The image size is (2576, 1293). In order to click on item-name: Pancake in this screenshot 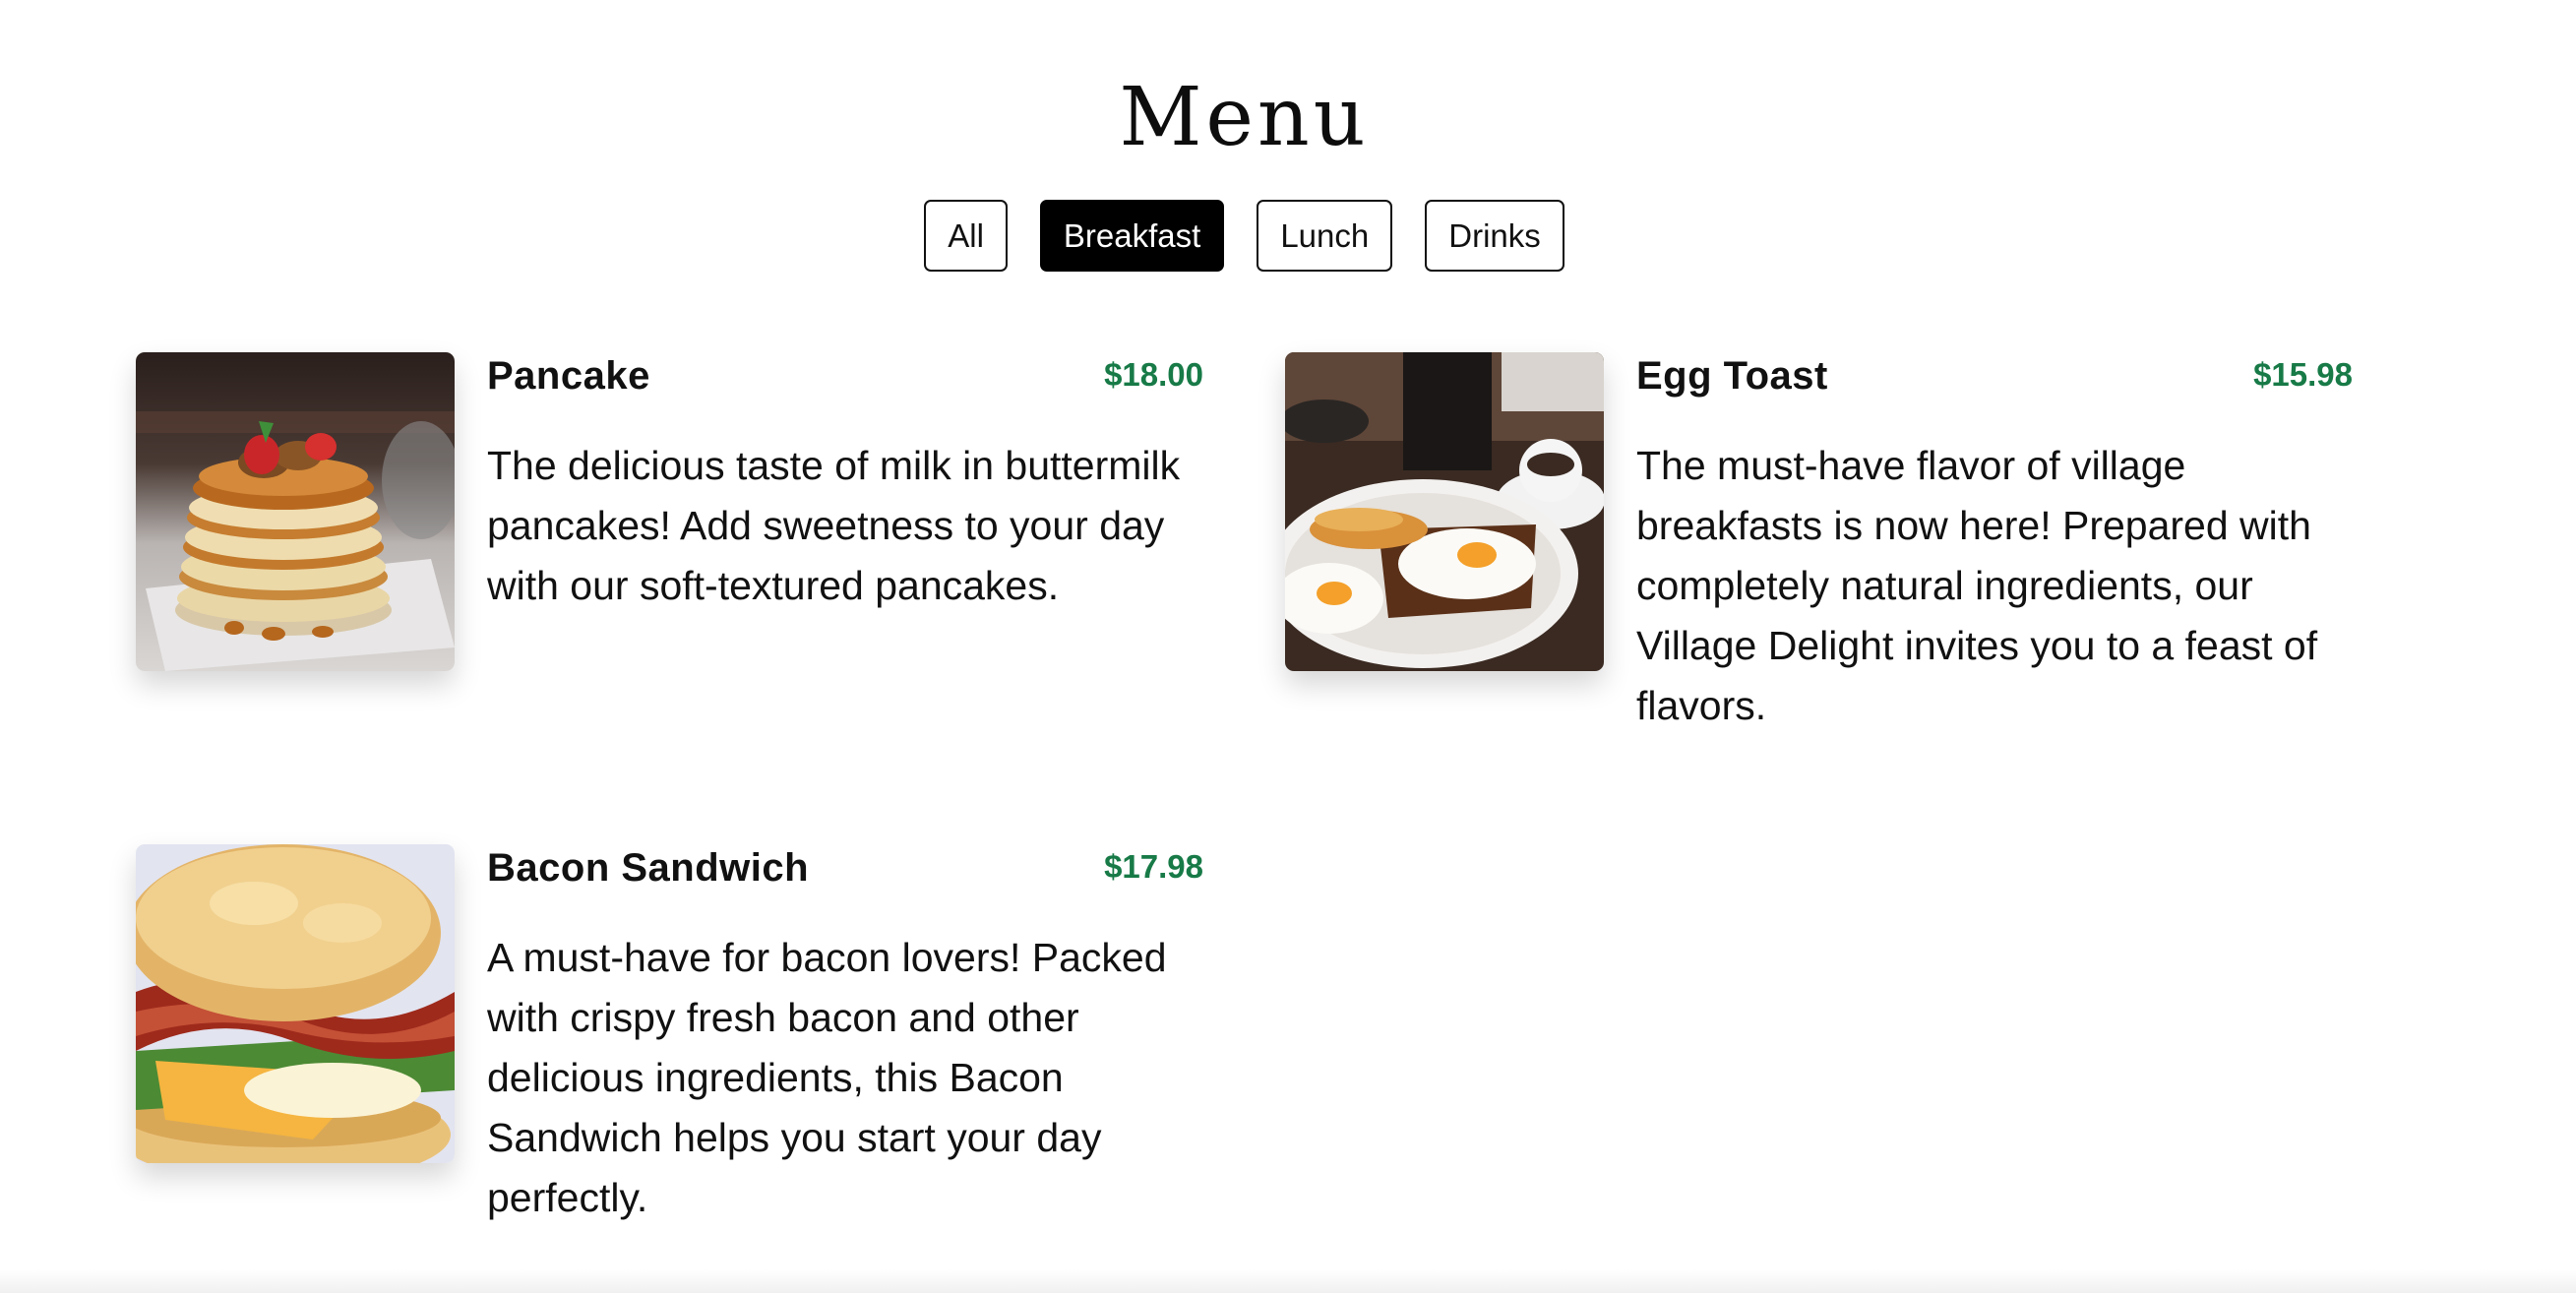, I will do `click(568, 376)`.